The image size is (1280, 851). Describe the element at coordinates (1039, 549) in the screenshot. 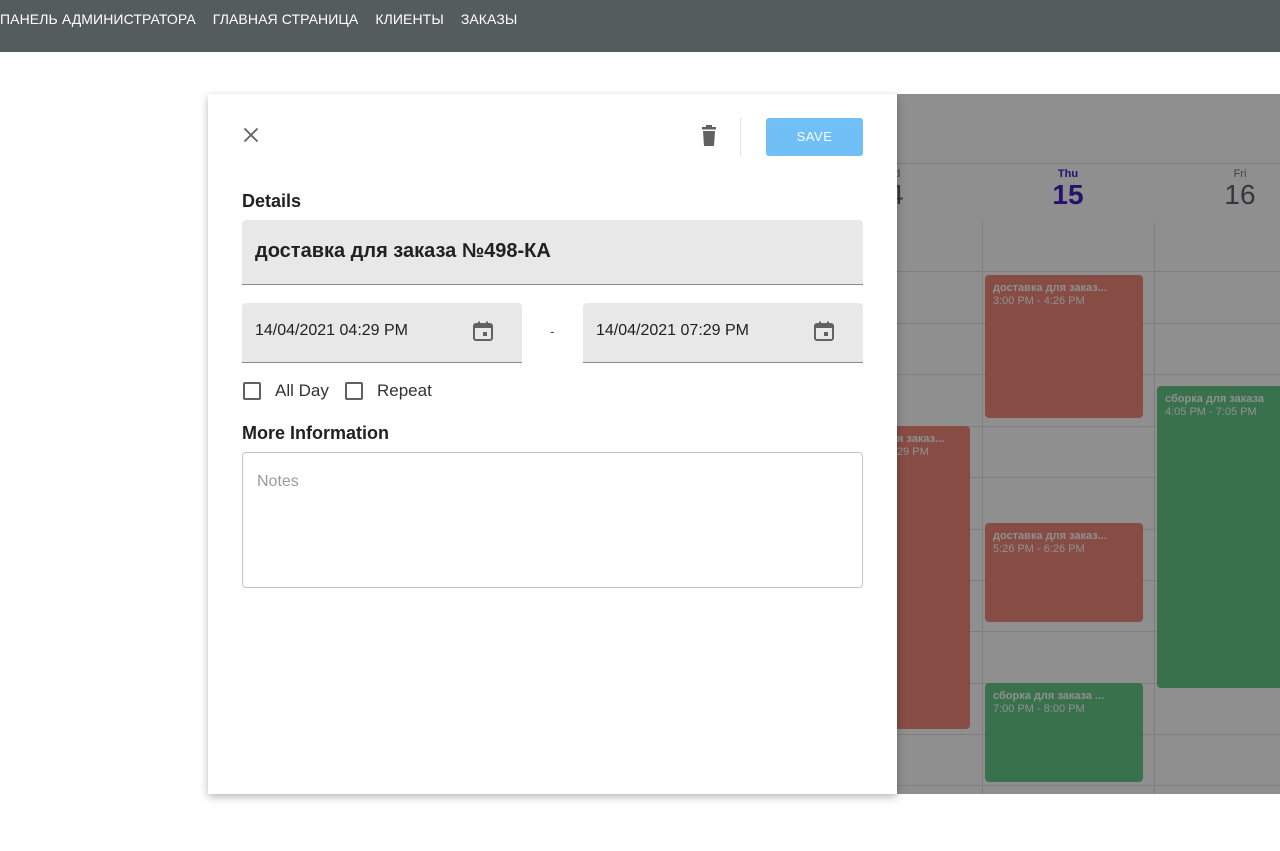

I see `appointment-time: 5:26 PM - 6:26 PM` at that location.